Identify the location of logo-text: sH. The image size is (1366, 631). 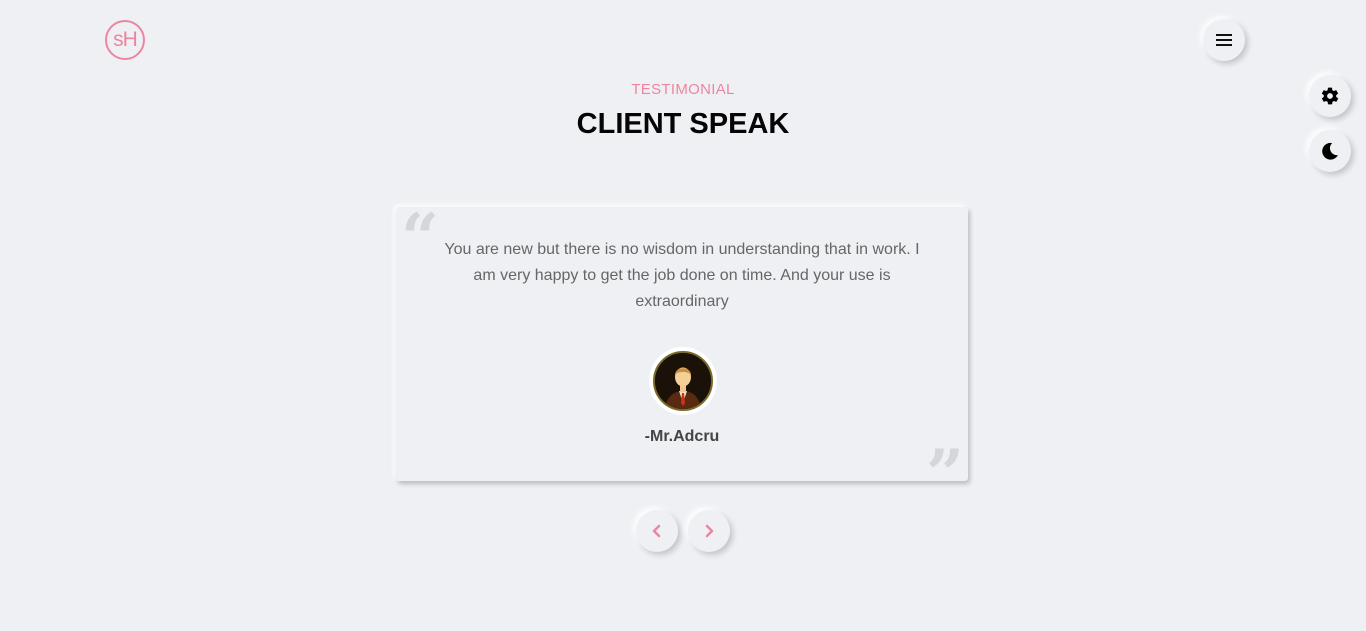
(125, 39).